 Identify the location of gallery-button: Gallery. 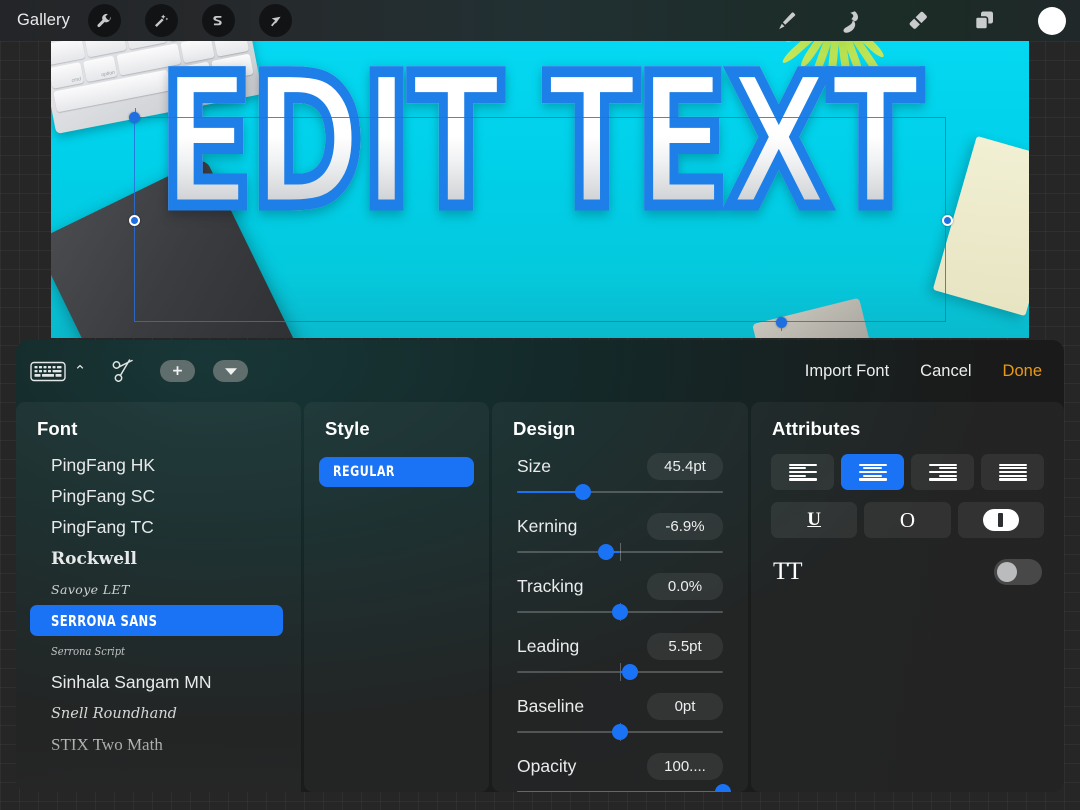
(43, 20).